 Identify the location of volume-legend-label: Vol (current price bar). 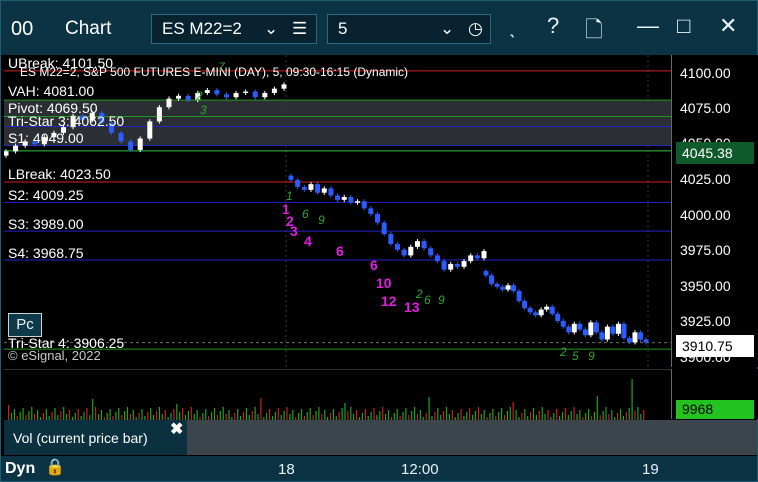
(80, 438).